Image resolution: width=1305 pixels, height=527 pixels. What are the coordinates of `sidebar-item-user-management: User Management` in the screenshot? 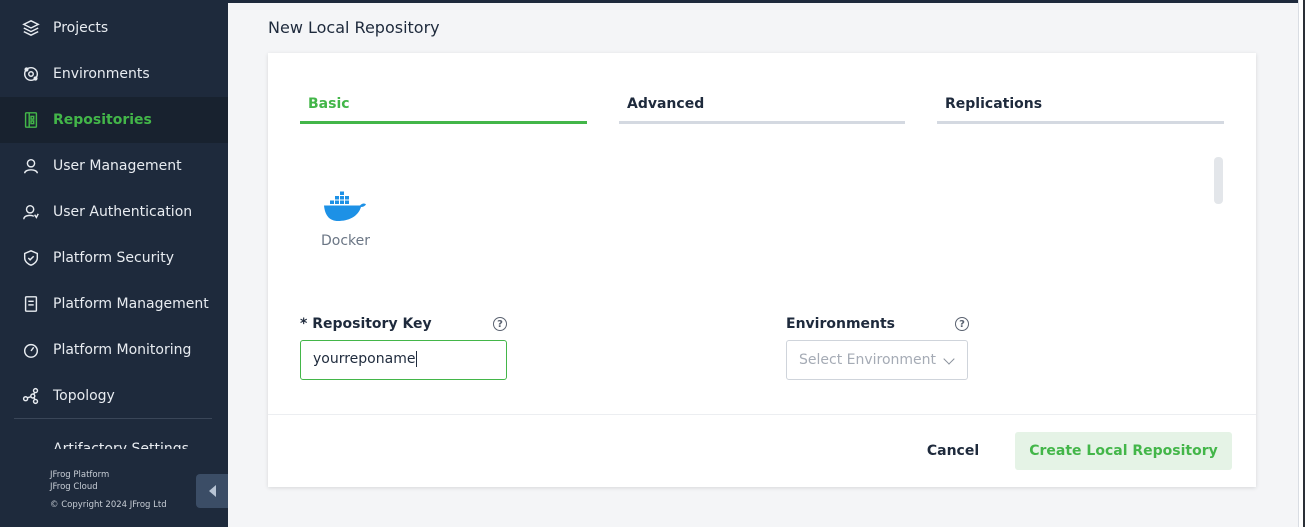 It's located at (114, 166).